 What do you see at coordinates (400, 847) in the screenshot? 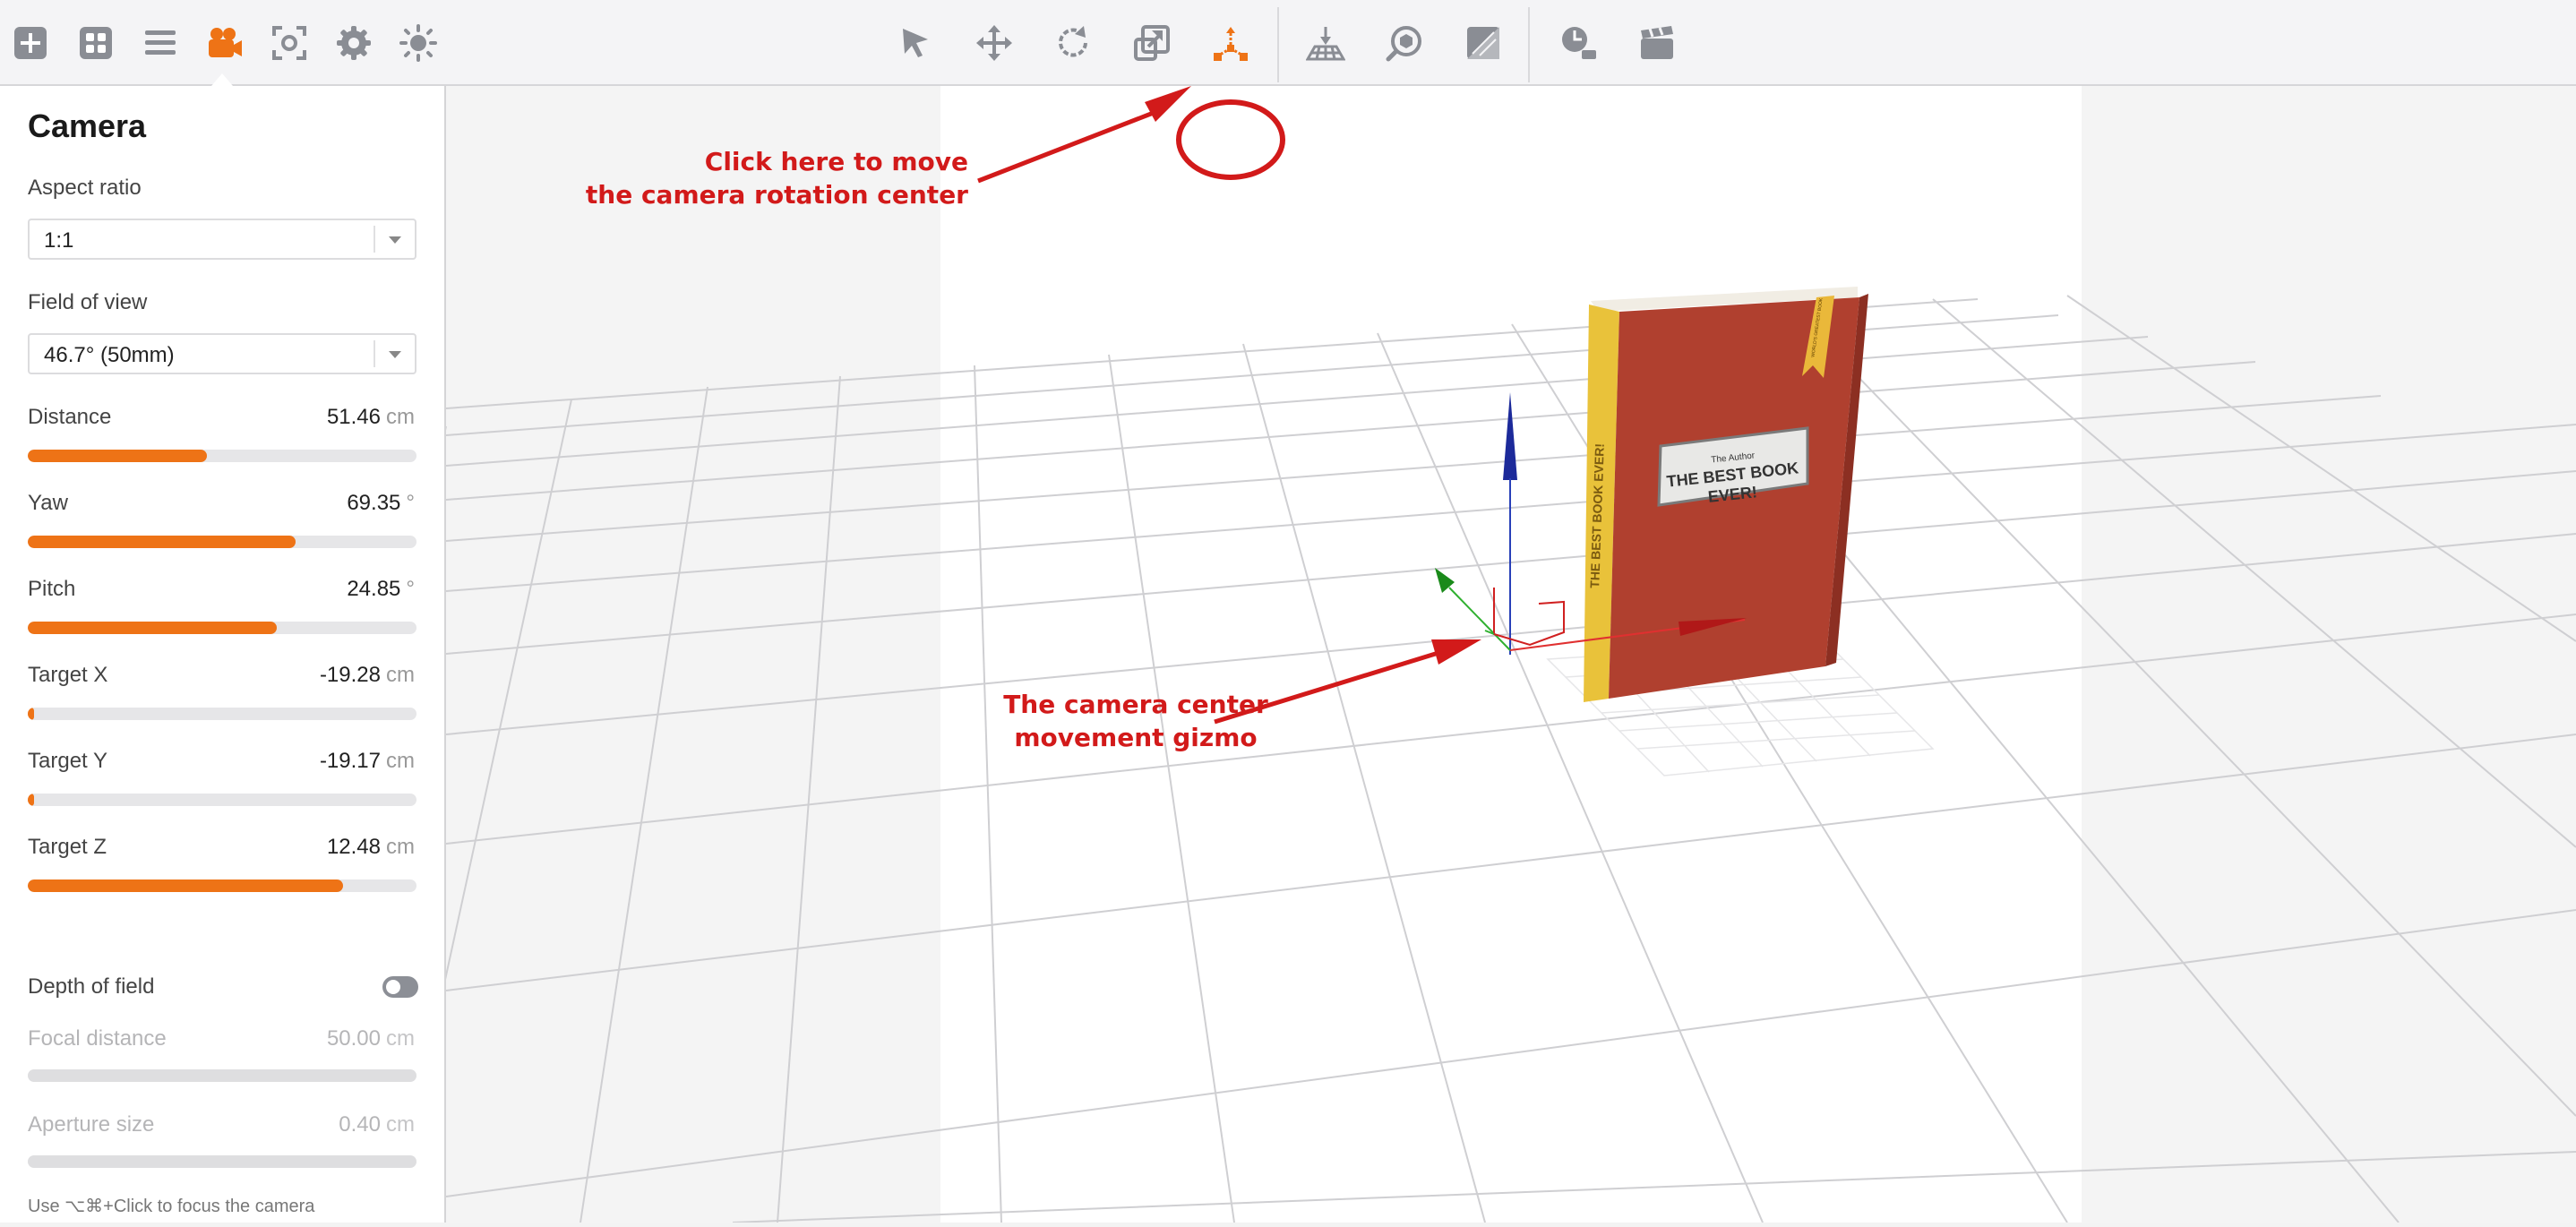
I see `target-z-unit: cm` at bounding box center [400, 847].